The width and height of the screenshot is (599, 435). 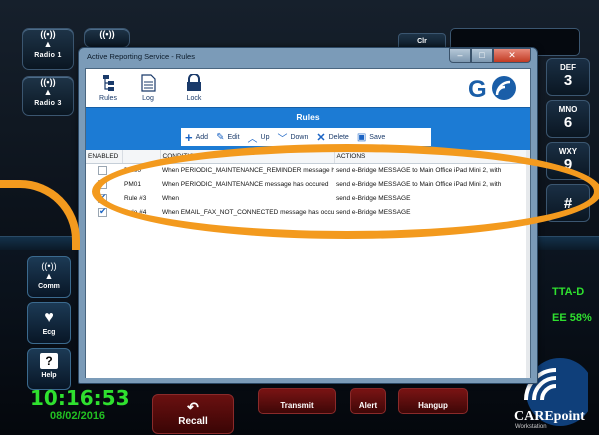 What do you see at coordinates (299, 137) in the screenshot?
I see `down-label: Down` at bounding box center [299, 137].